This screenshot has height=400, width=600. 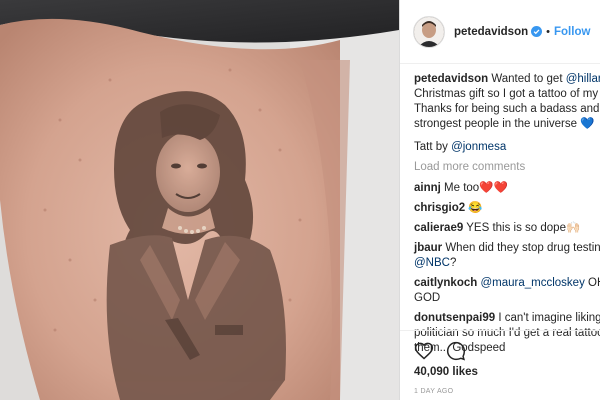 I want to click on avatar-image, so click(x=429, y=31).